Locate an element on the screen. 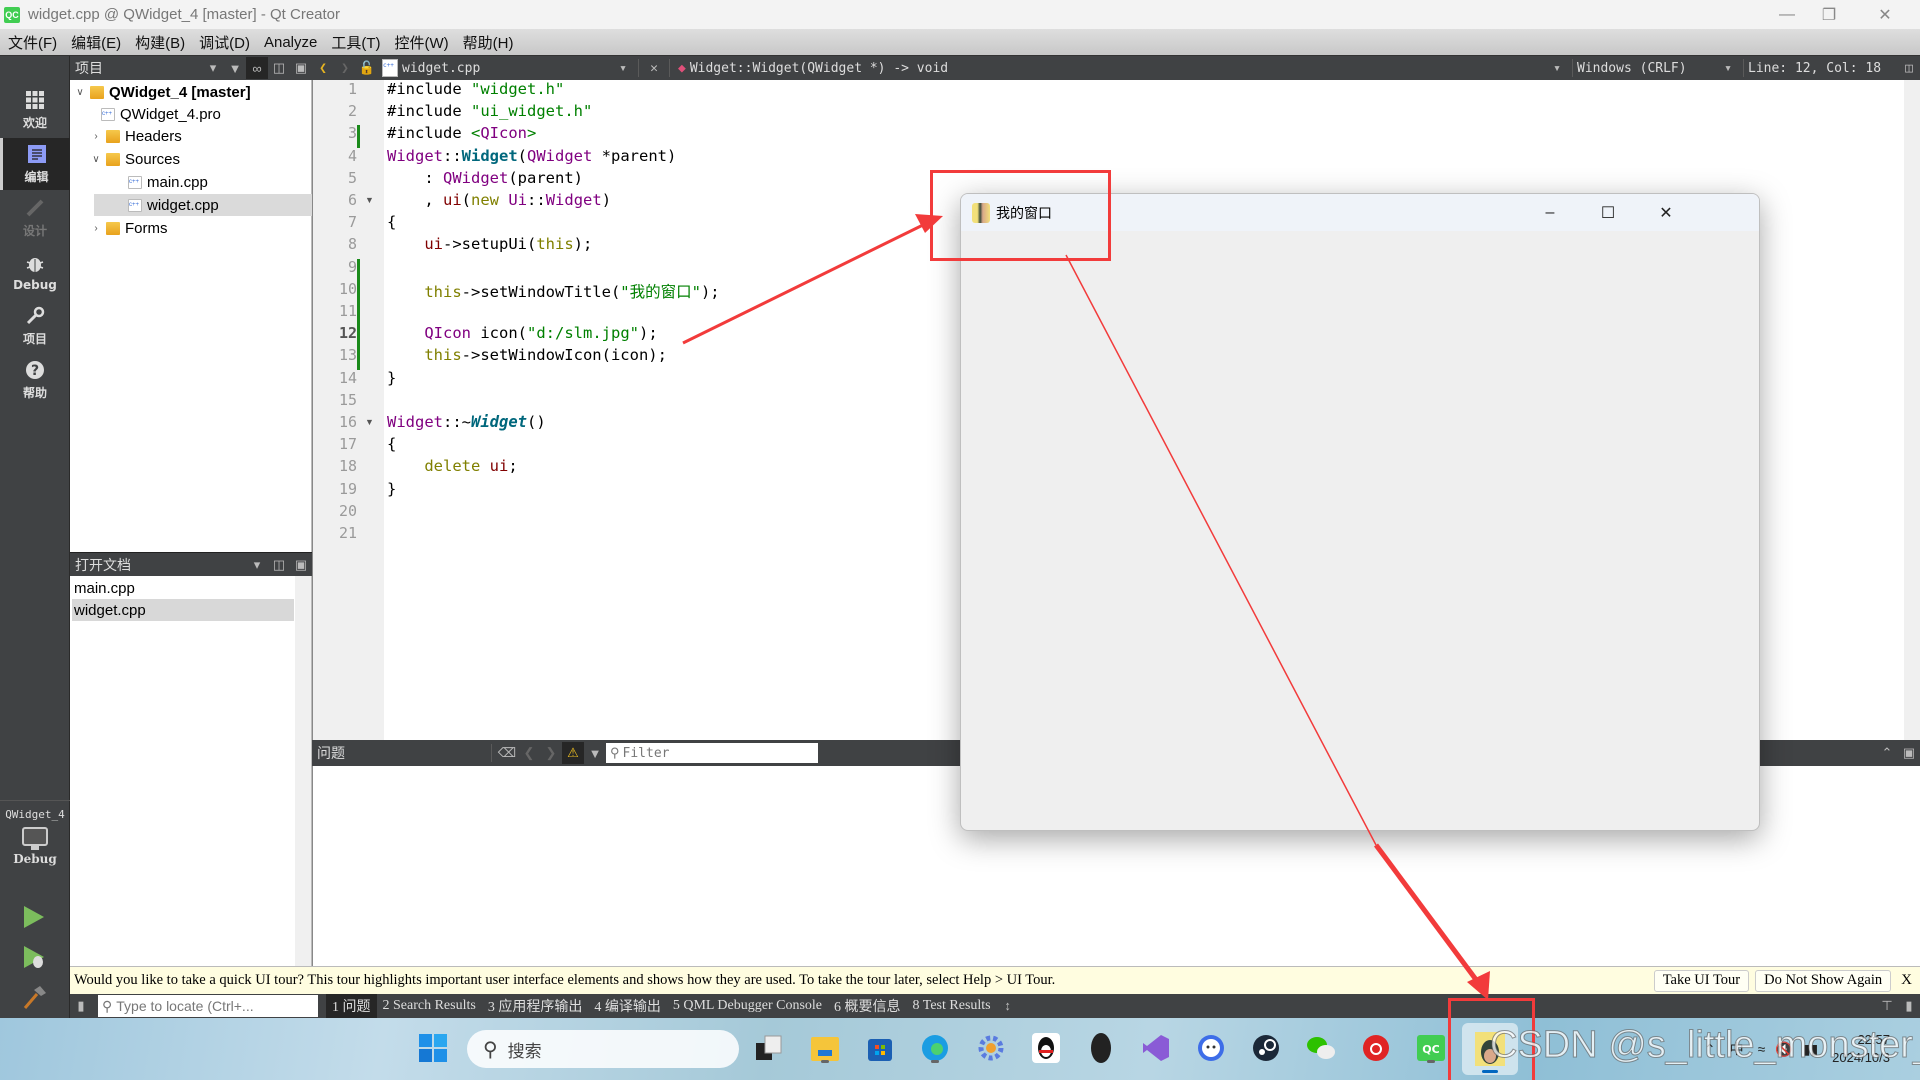 This screenshot has width=1920, height=1080. menu-edit: 编辑(E) is located at coordinates (95, 42).